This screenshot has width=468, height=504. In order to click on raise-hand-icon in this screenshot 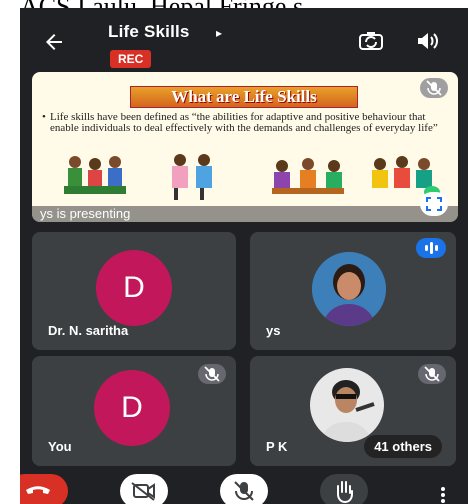, I will do `click(344, 489)`.